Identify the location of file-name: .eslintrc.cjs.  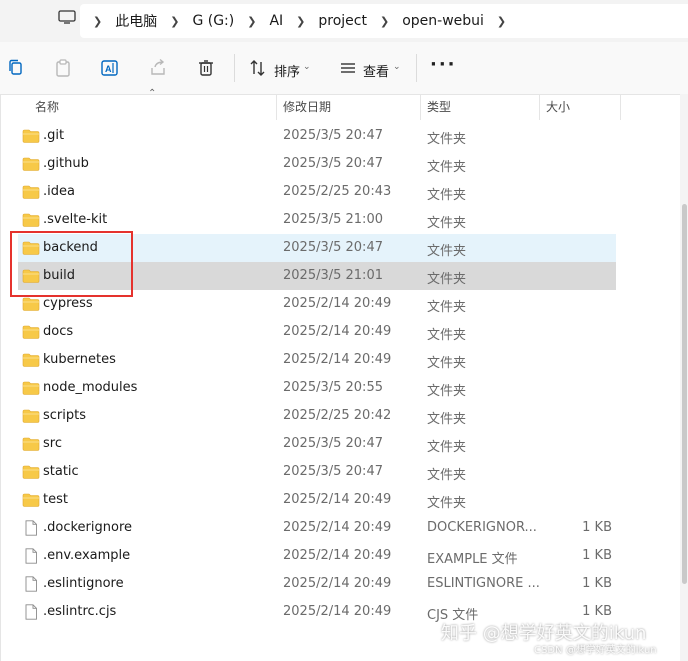
(80, 611).